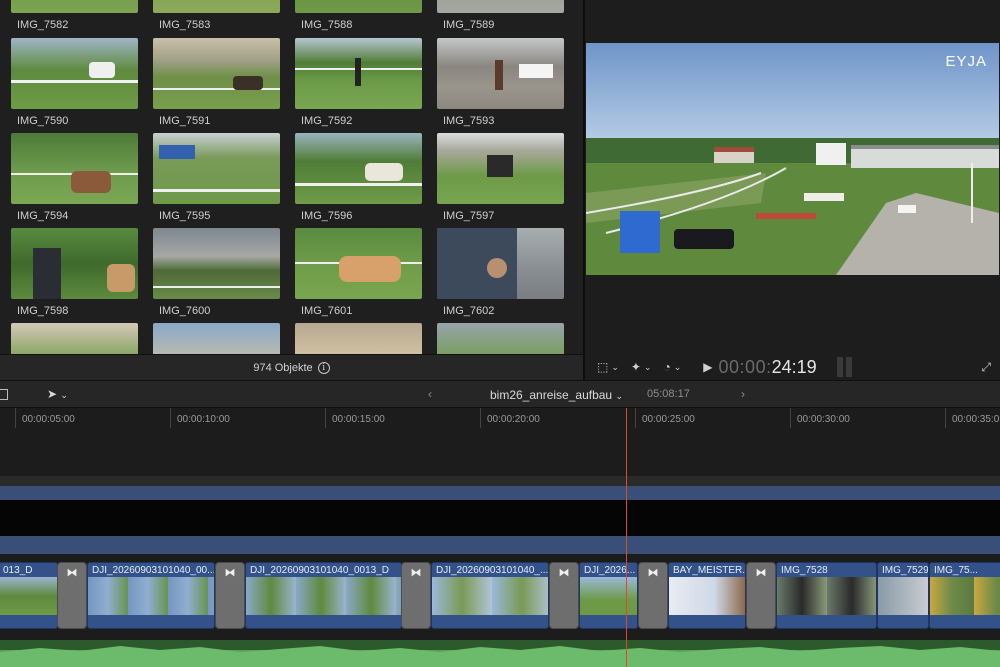 This screenshot has width=1000, height=667. Describe the element at coordinates (74, 15) in the screenshot. I see `clip-thumbnail: IMG_7582` at that location.